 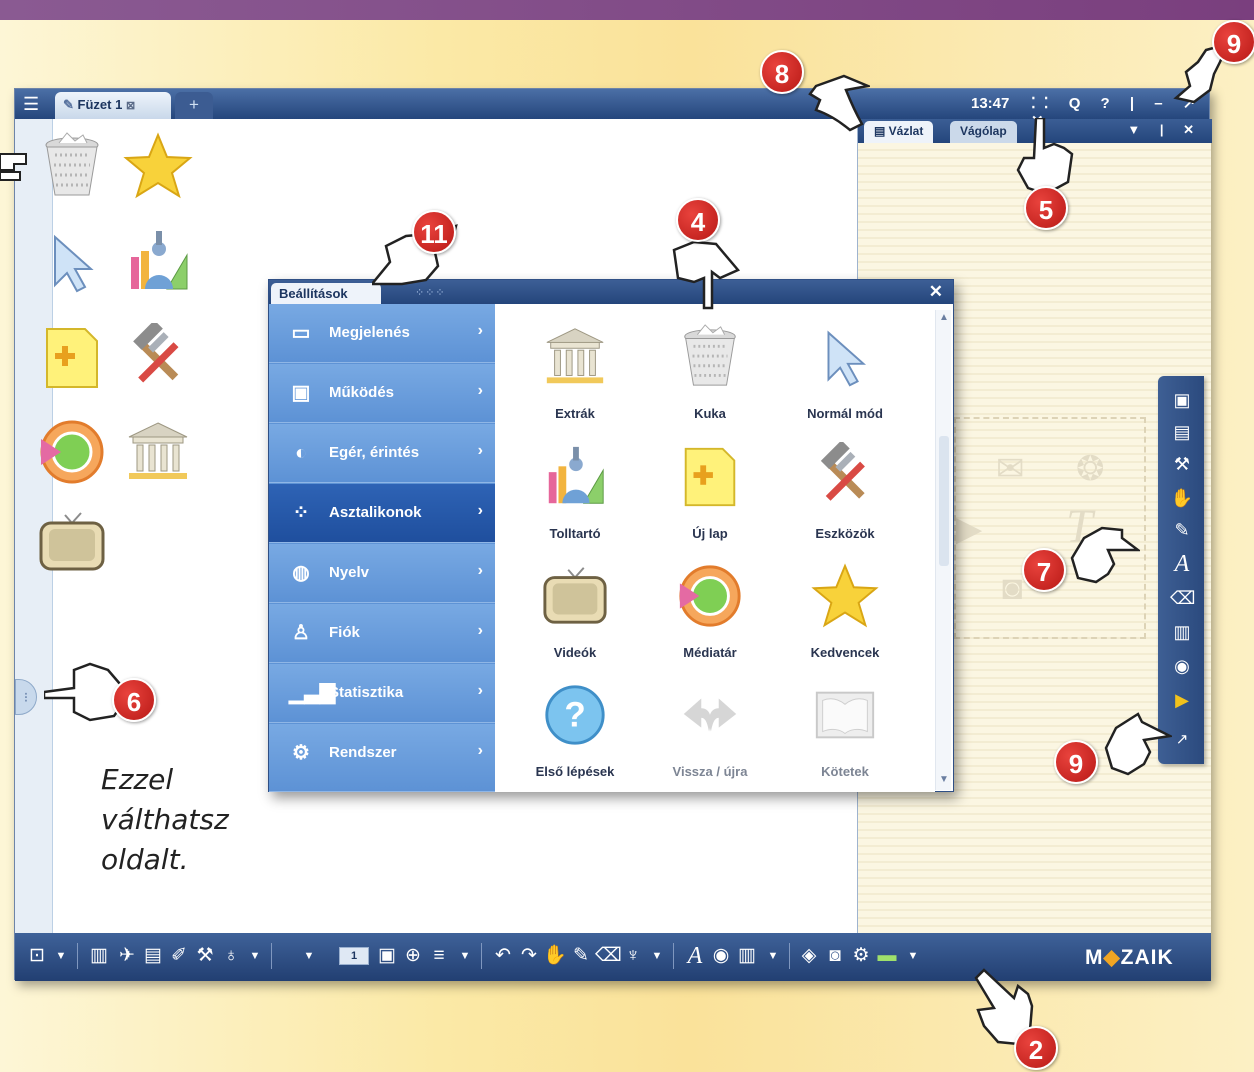 I want to click on scroll-up-icon: ▲, so click(x=944, y=319).